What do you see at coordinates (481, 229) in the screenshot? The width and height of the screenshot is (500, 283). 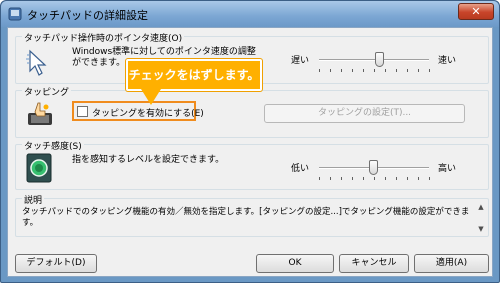 I see `scroll-down-icon: ▼` at bounding box center [481, 229].